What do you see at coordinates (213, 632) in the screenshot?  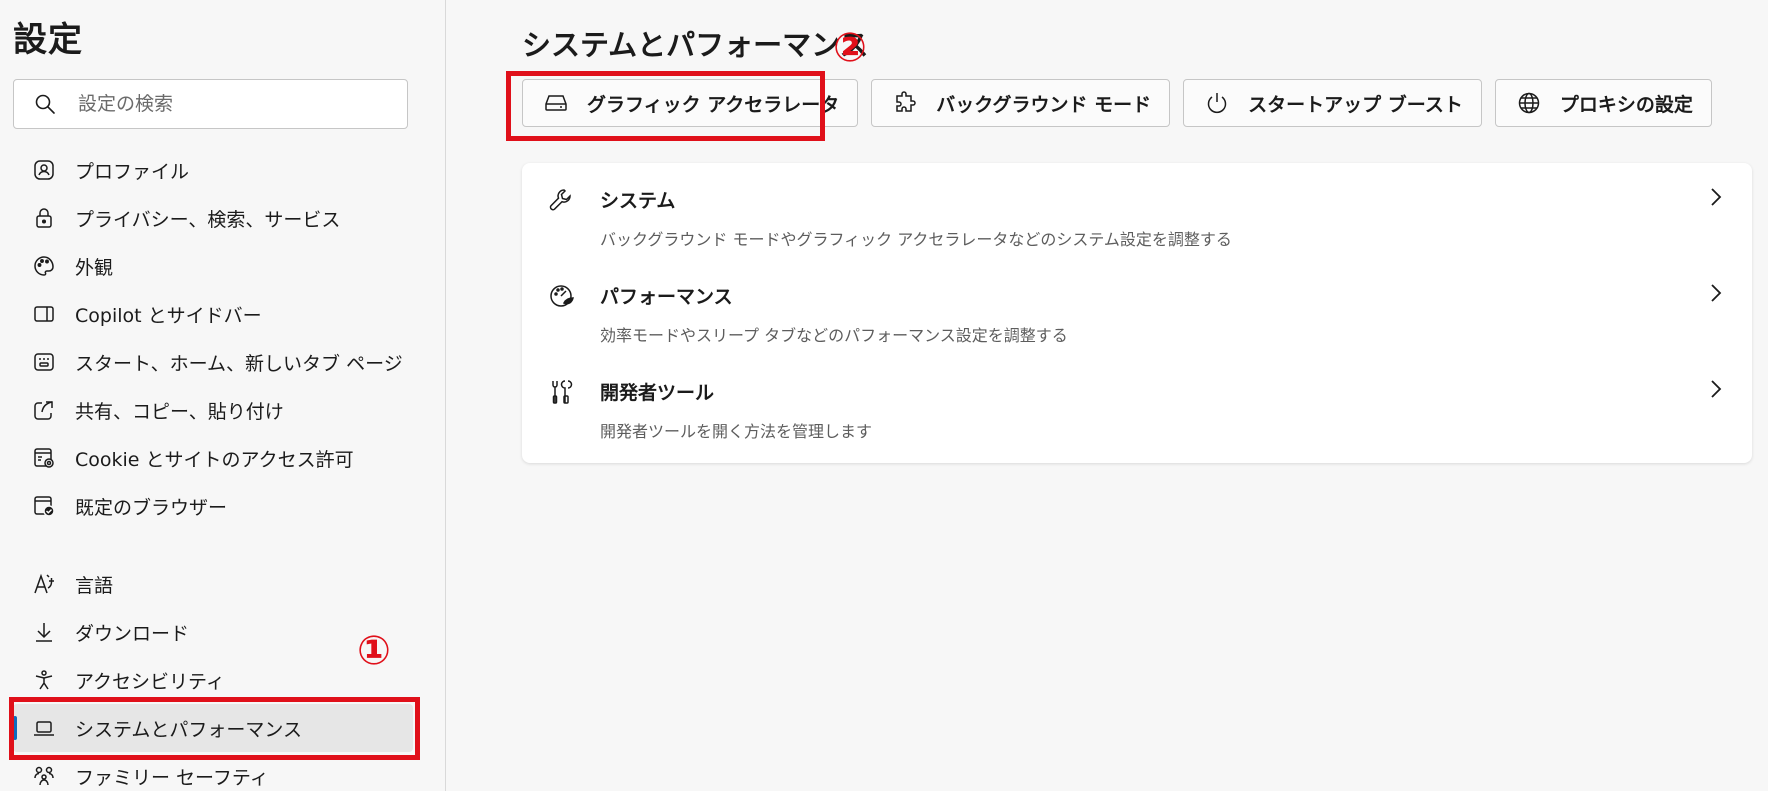 I see `sidebar-item-downloads: ダウンロード` at bounding box center [213, 632].